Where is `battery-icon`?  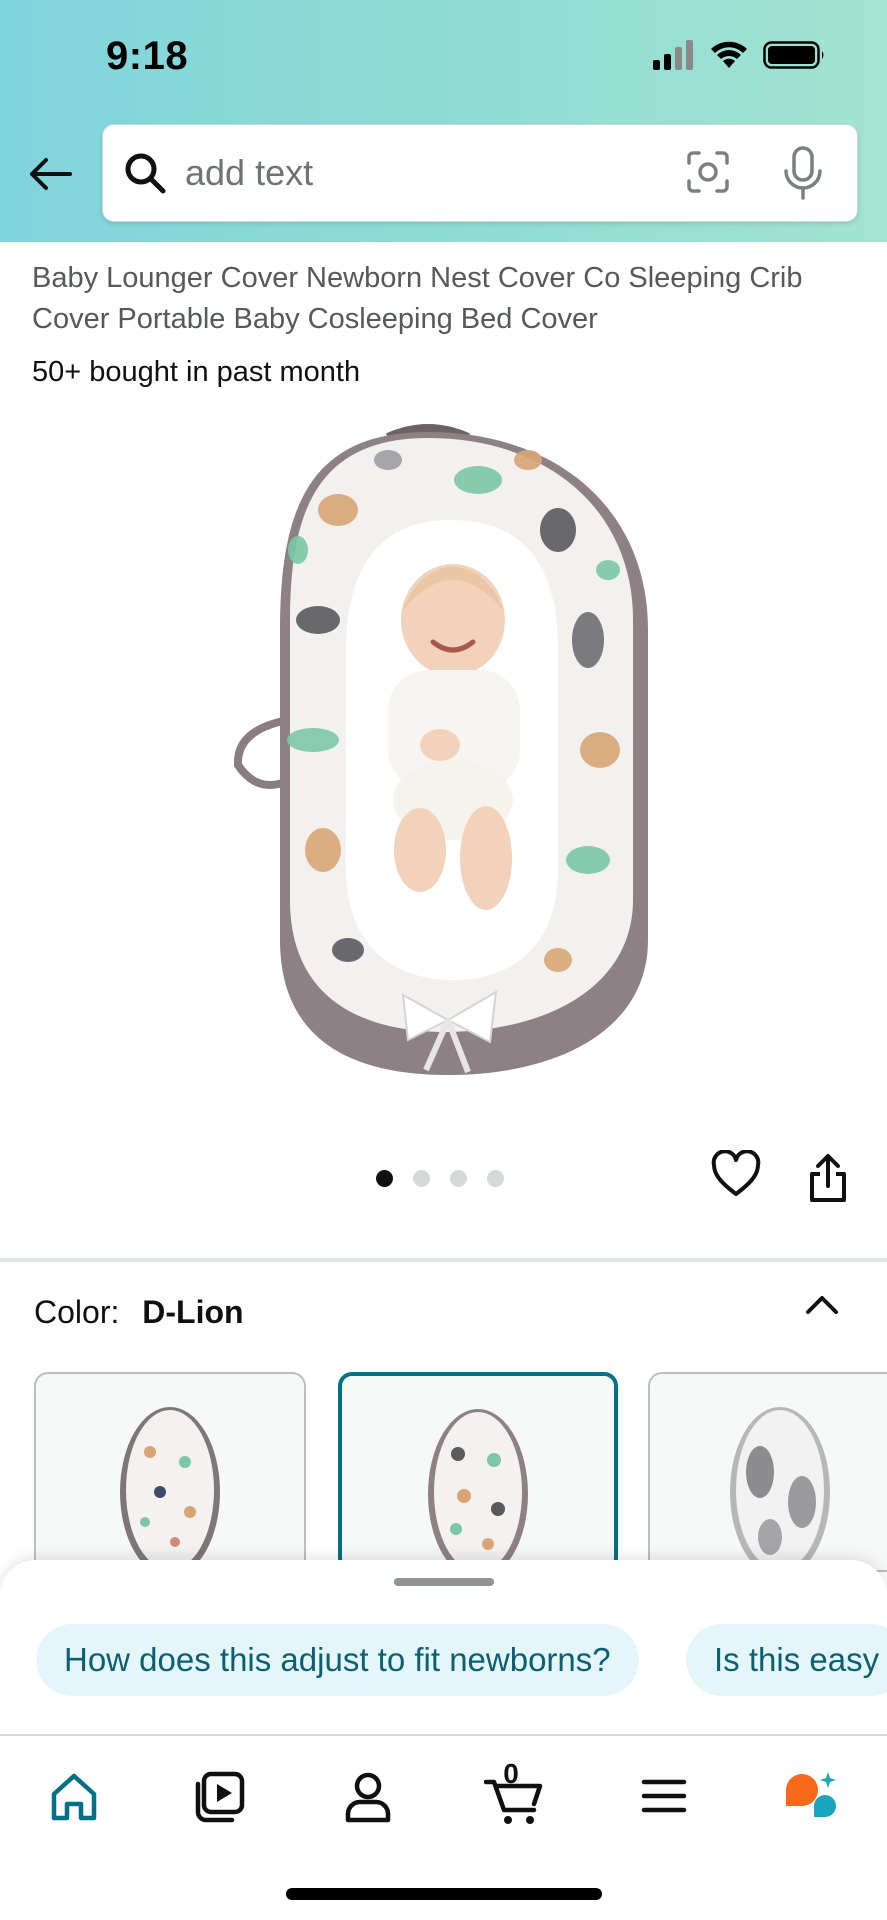
battery-icon is located at coordinates (793, 55).